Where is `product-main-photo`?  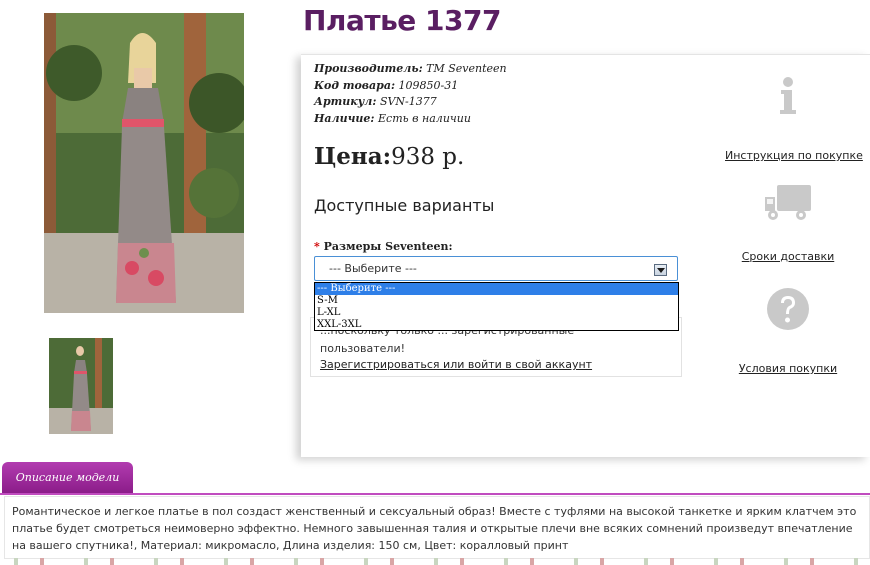 product-main-photo is located at coordinates (144, 163).